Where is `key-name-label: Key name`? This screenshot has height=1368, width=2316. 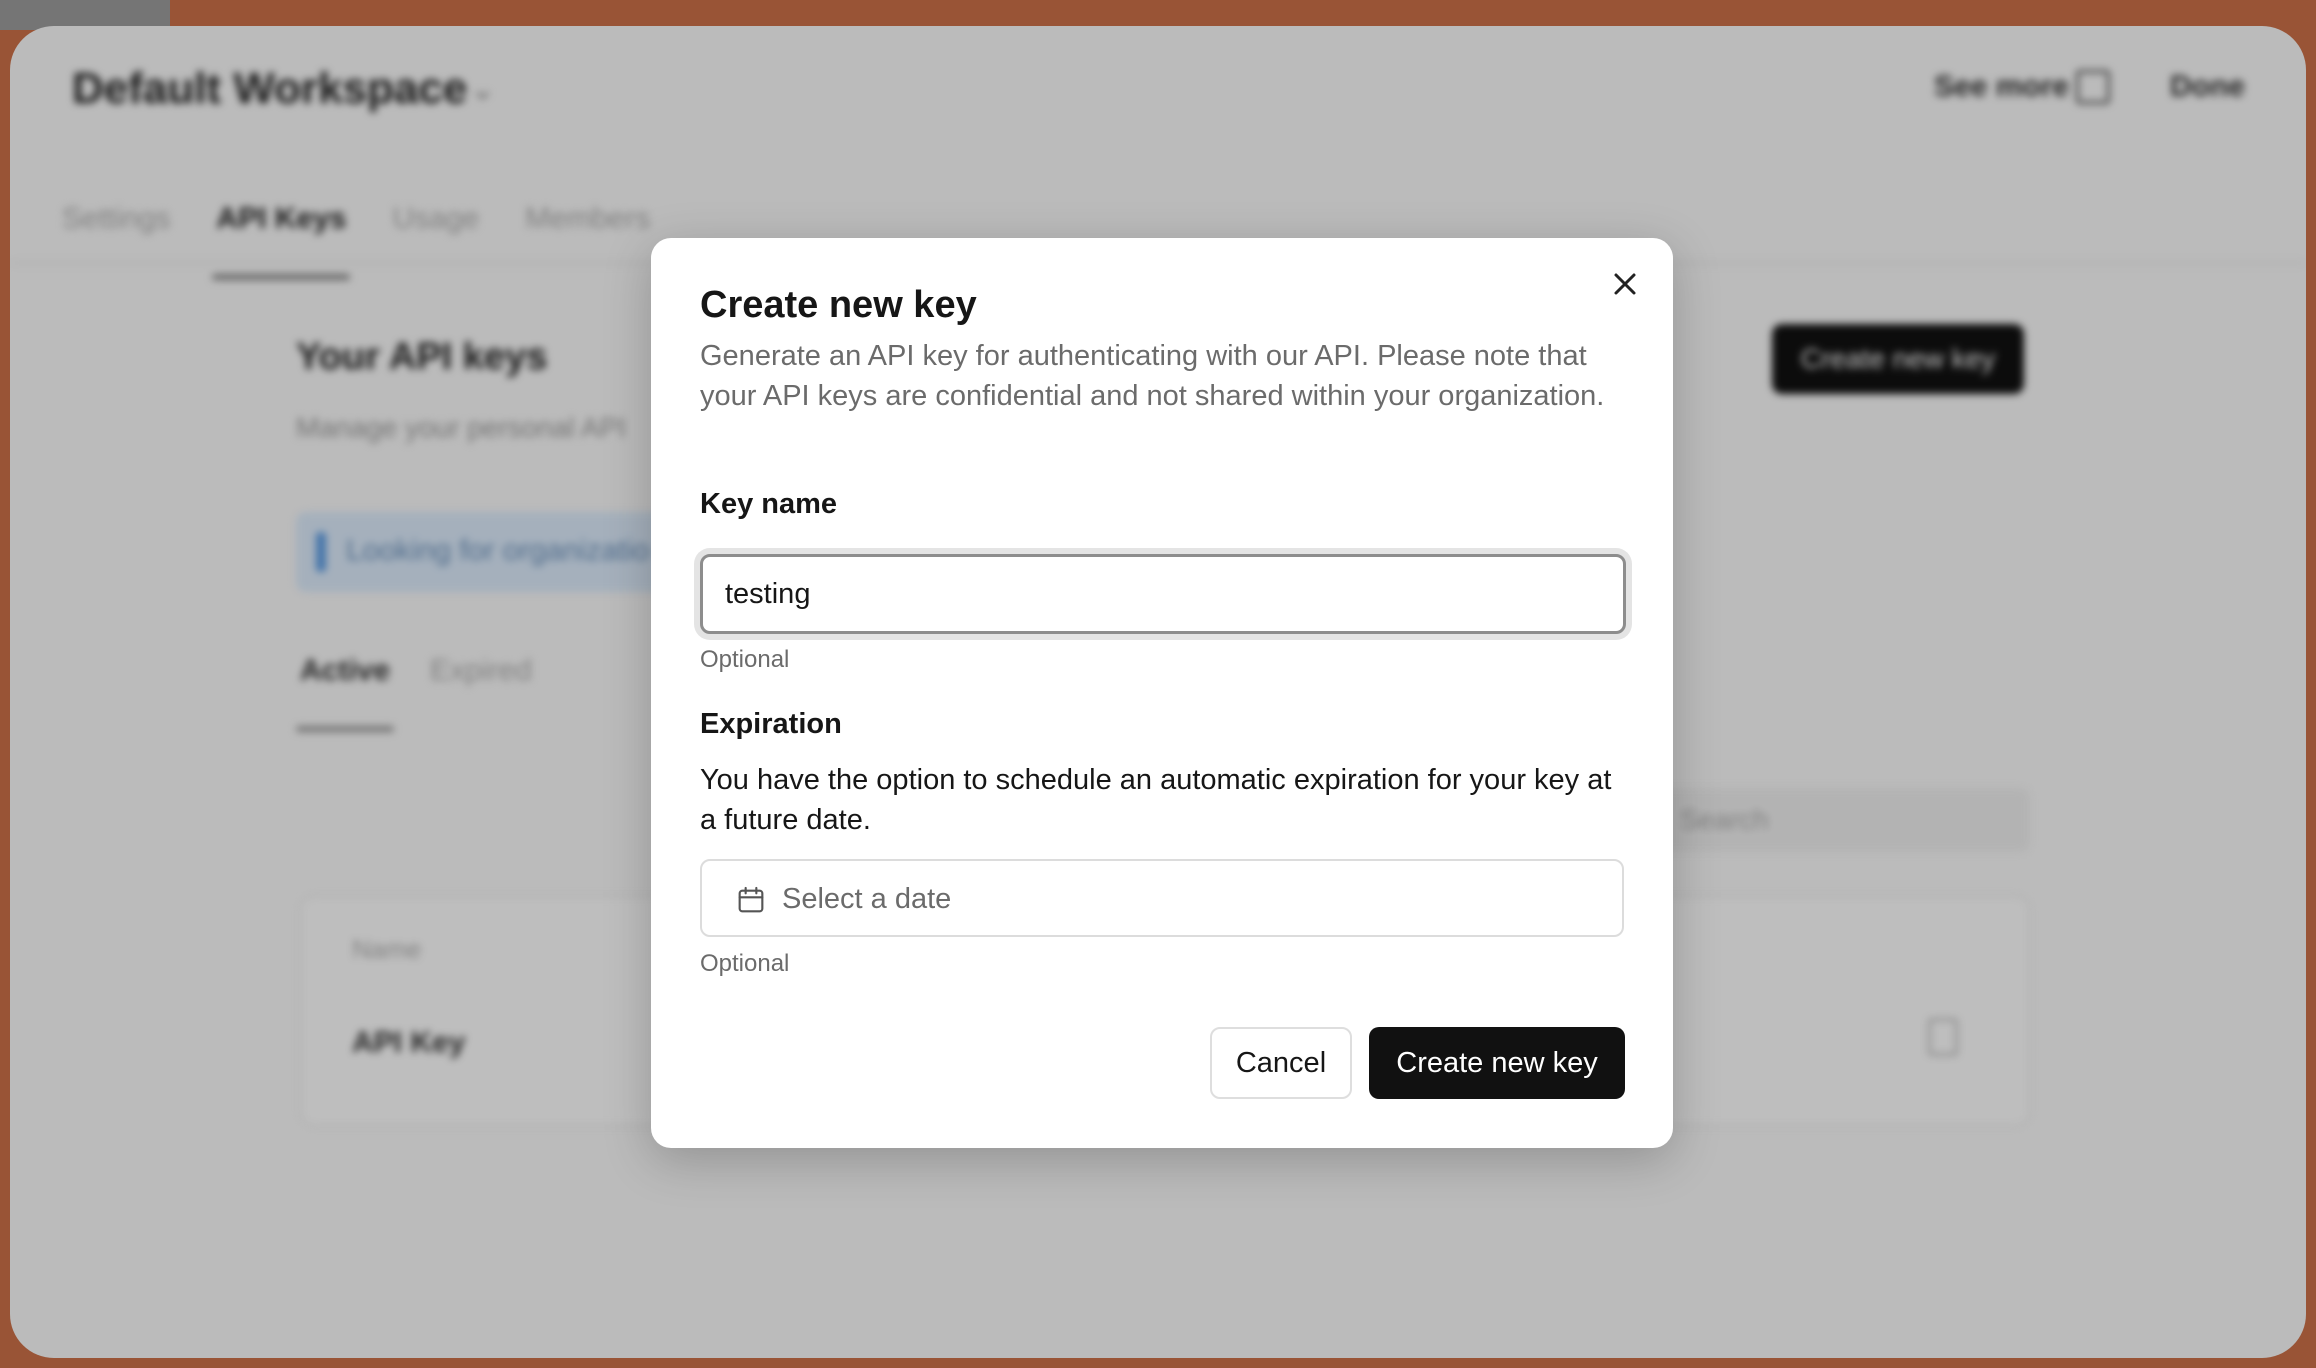 key-name-label: Key name is located at coordinates (769, 504).